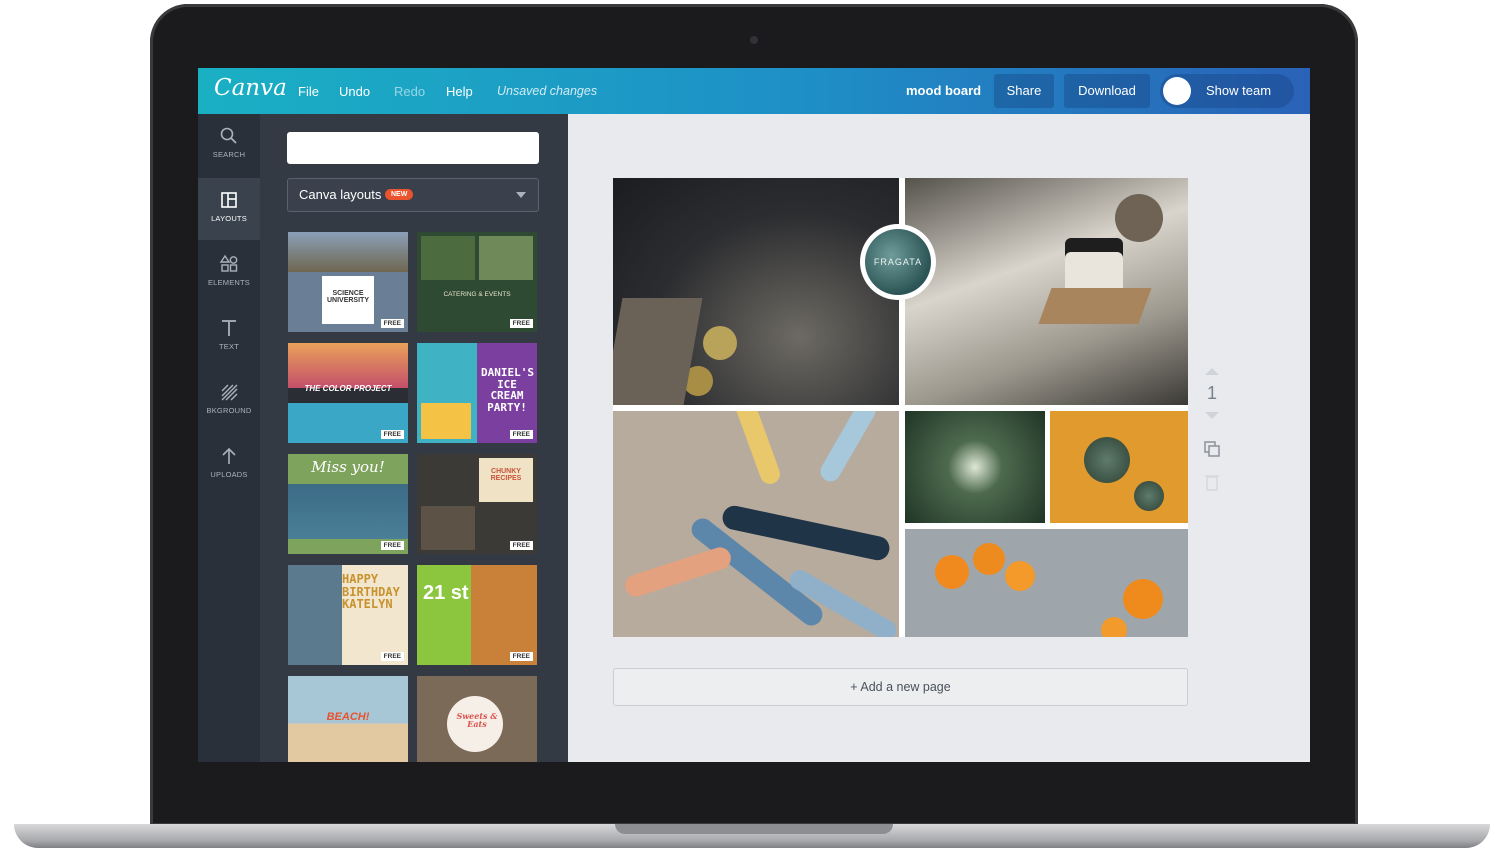 This screenshot has width=1490, height=855. Describe the element at coordinates (348, 388) in the screenshot. I see `thumbnail-text: THE COLOR PROJECT` at that location.